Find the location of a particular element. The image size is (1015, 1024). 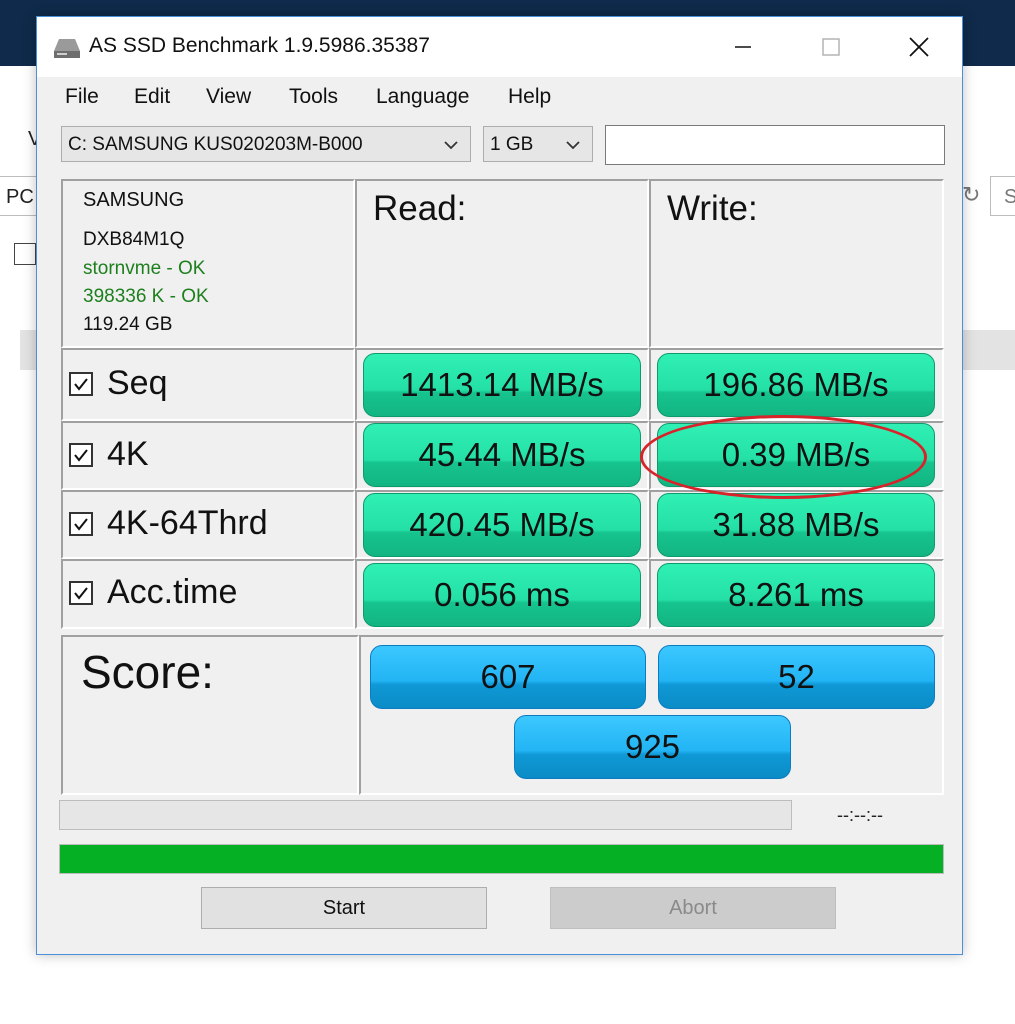

menu-file: File is located at coordinates (82, 97).